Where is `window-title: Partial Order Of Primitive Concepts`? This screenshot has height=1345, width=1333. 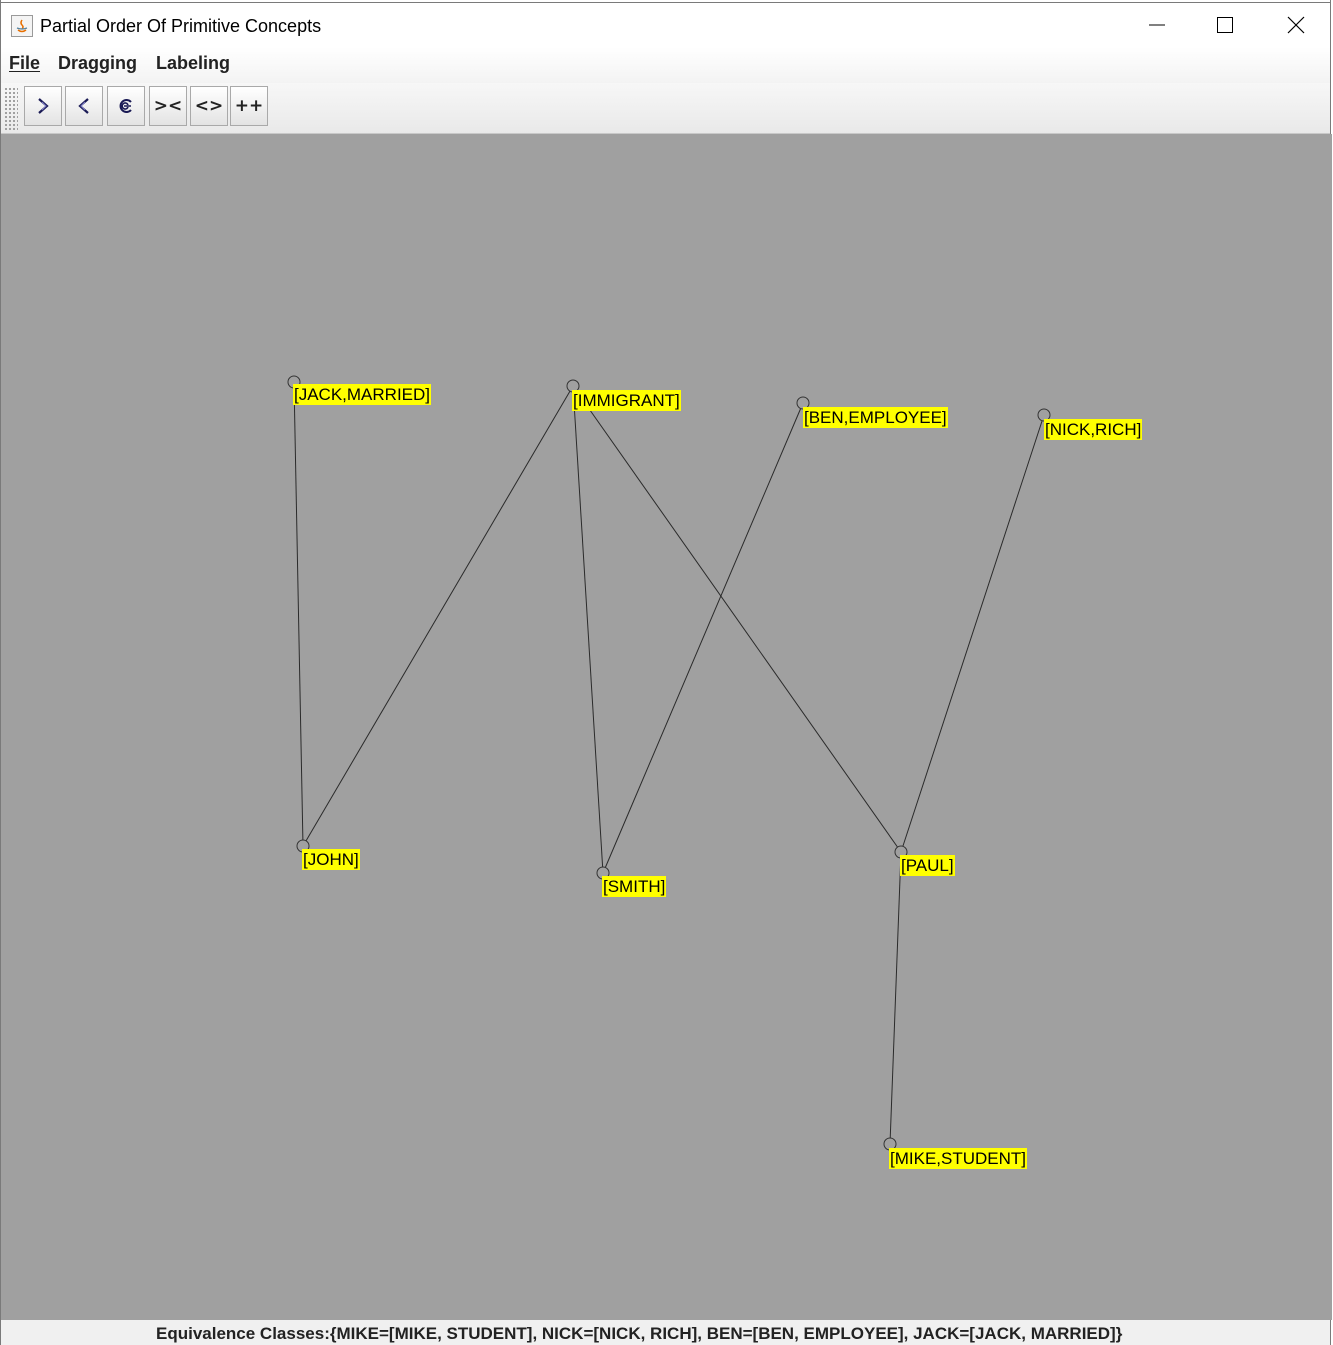 window-title: Partial Order Of Primitive Concepts is located at coordinates (181, 26).